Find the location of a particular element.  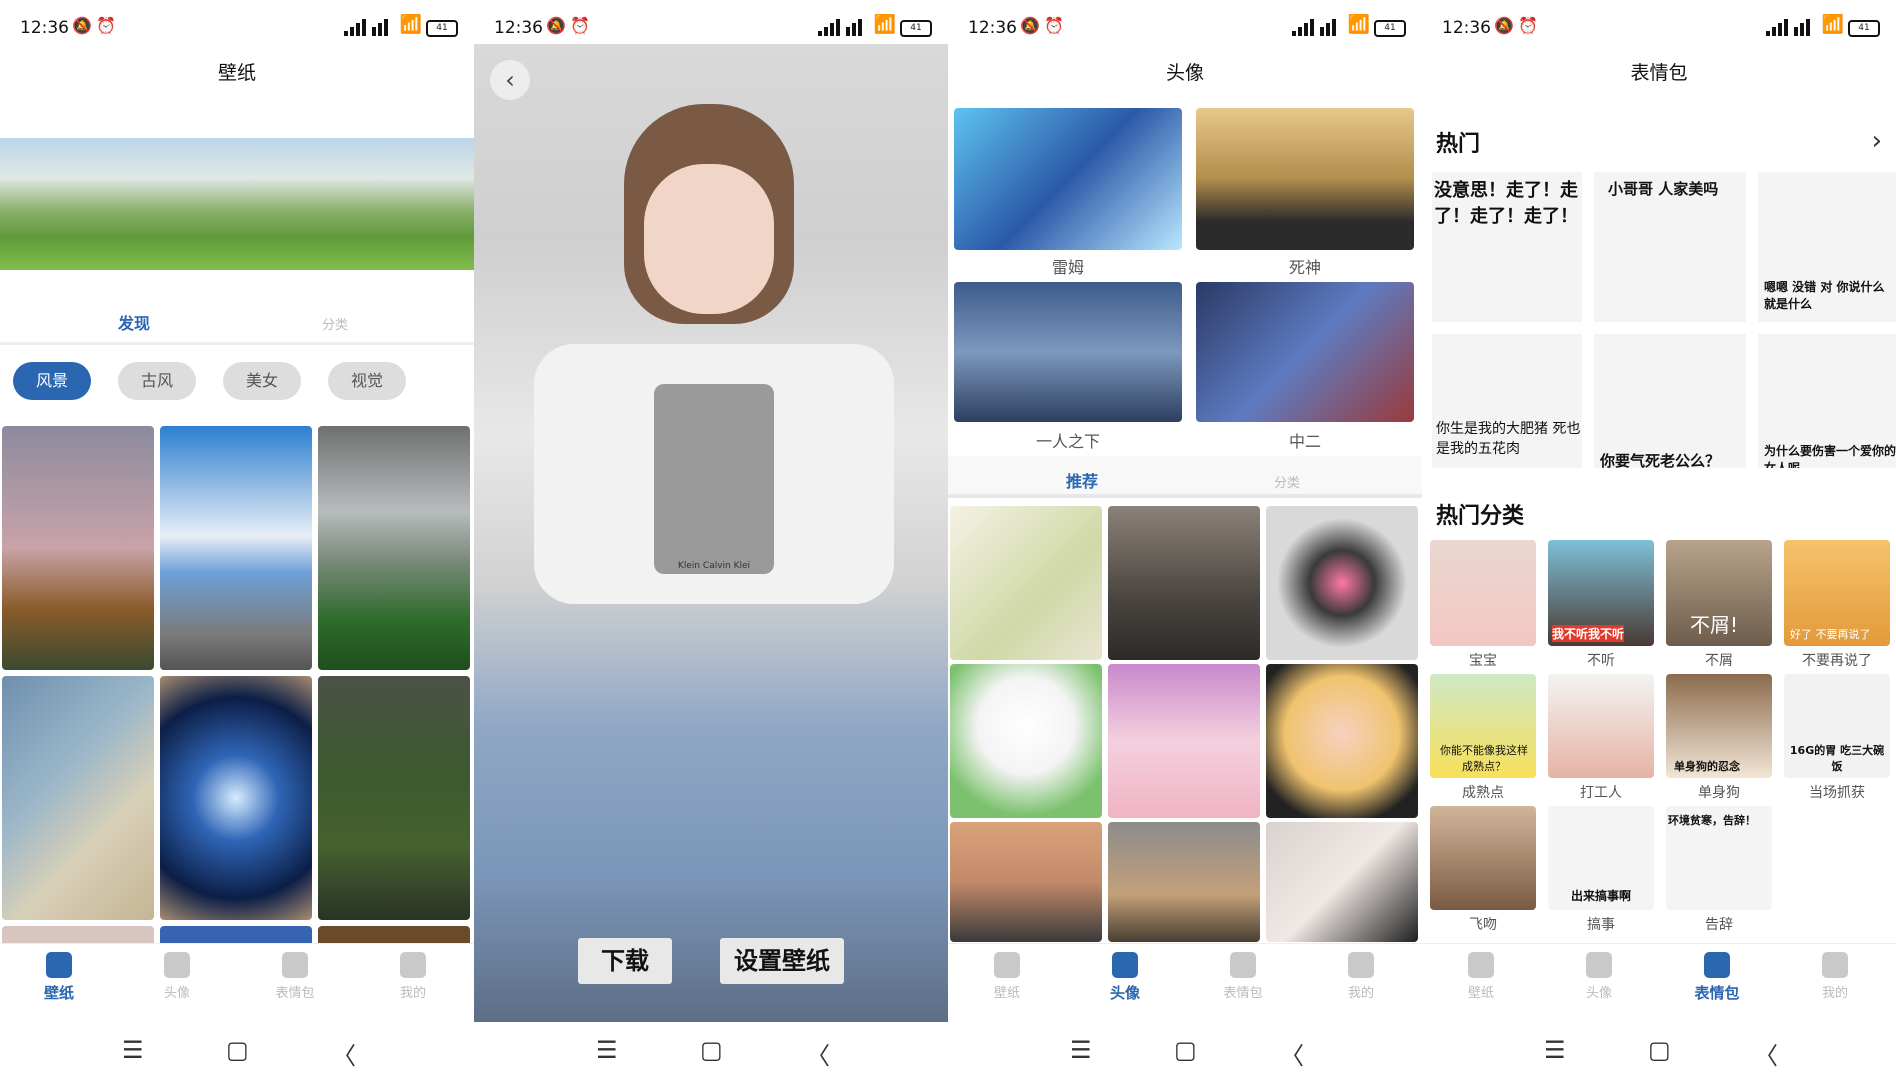

chip-beauty: 美女 is located at coordinates (262, 381).